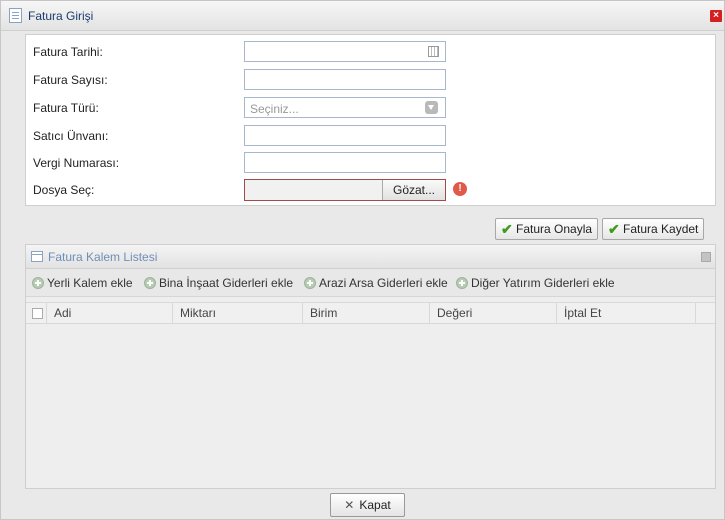 The image size is (725, 520). What do you see at coordinates (15, 15) in the screenshot?
I see `document-icon` at bounding box center [15, 15].